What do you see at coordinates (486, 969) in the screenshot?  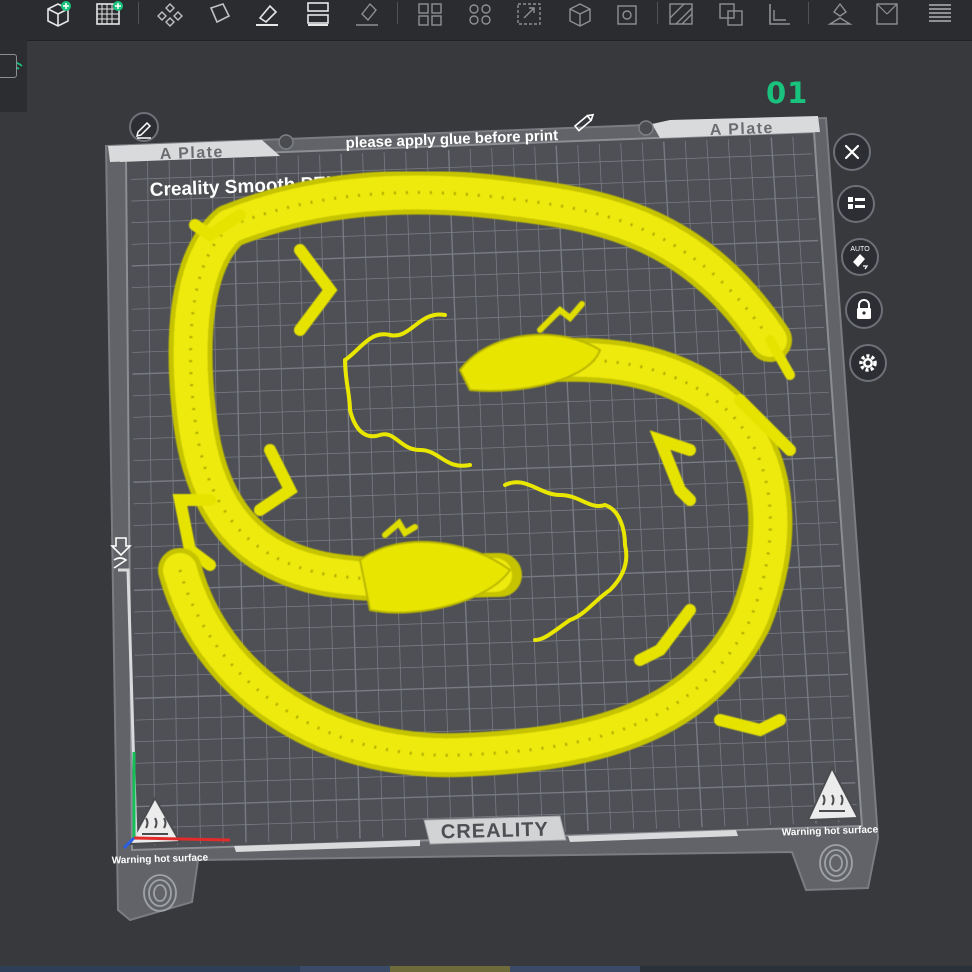 I see `taskbar-strip` at bounding box center [486, 969].